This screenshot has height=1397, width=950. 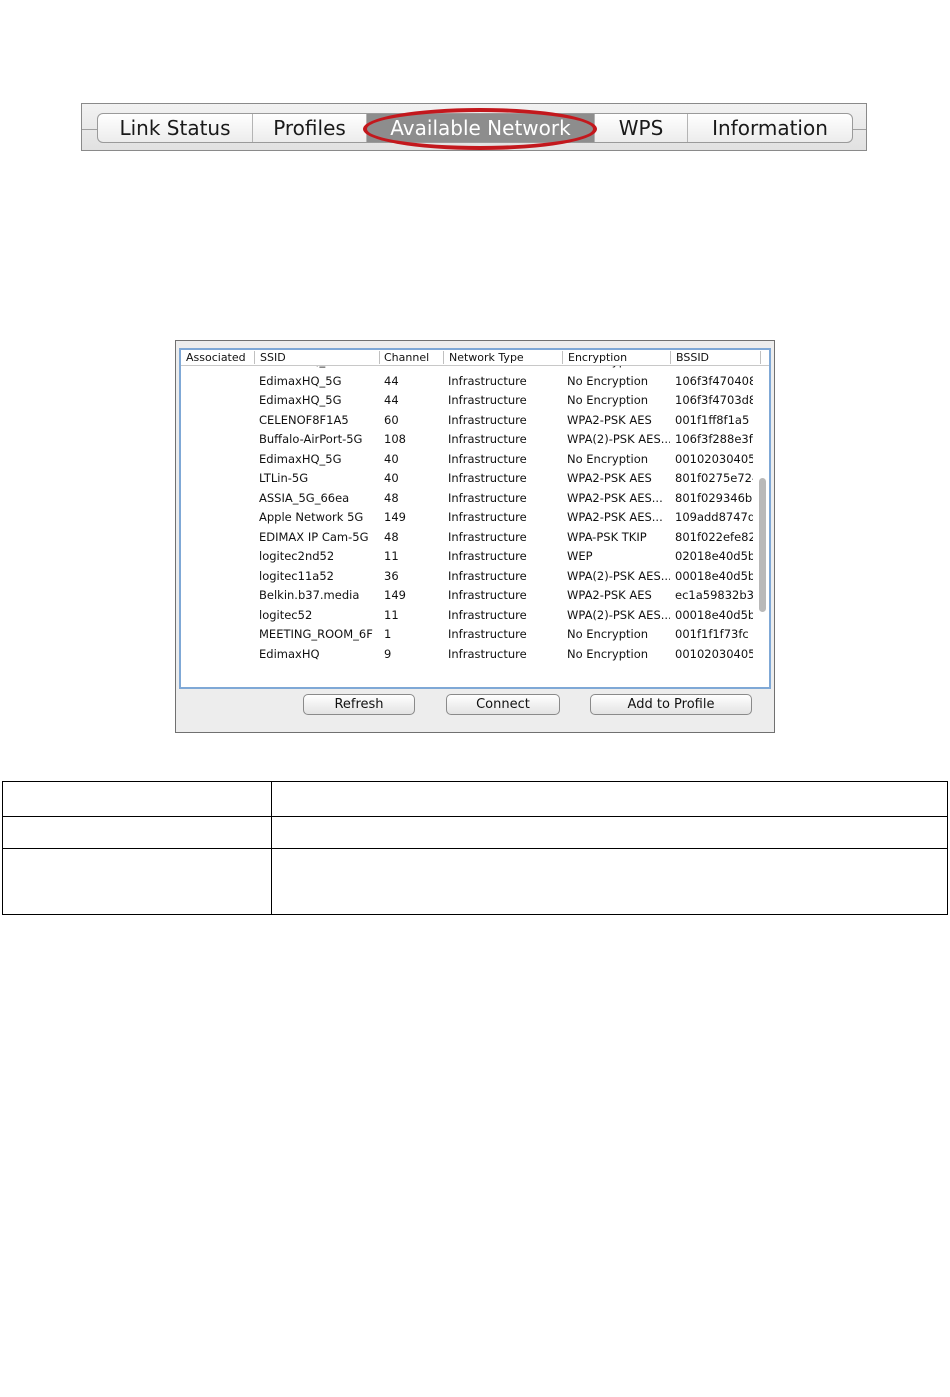 I want to click on tab-available-network: Available Network, so click(x=481, y=128).